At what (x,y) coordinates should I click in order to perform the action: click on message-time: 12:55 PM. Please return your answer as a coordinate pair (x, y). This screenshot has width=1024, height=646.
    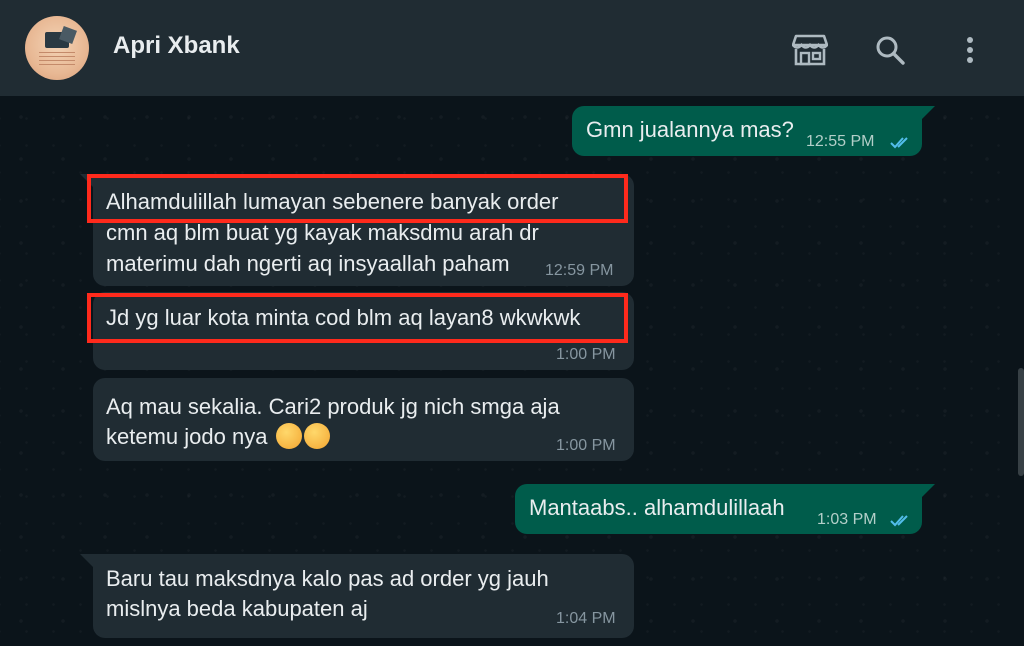
    Looking at the image, I should click on (840, 141).